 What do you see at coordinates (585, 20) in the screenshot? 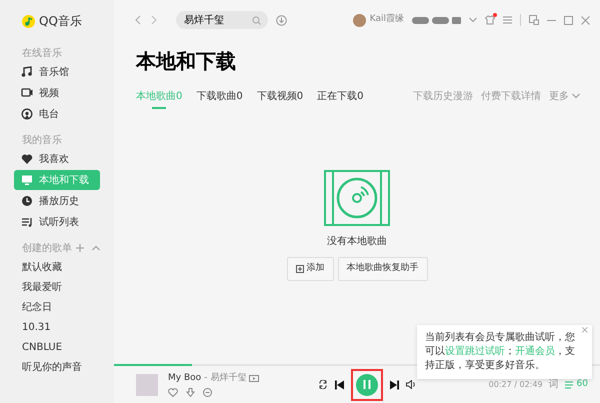
I see `close-icon` at bounding box center [585, 20].